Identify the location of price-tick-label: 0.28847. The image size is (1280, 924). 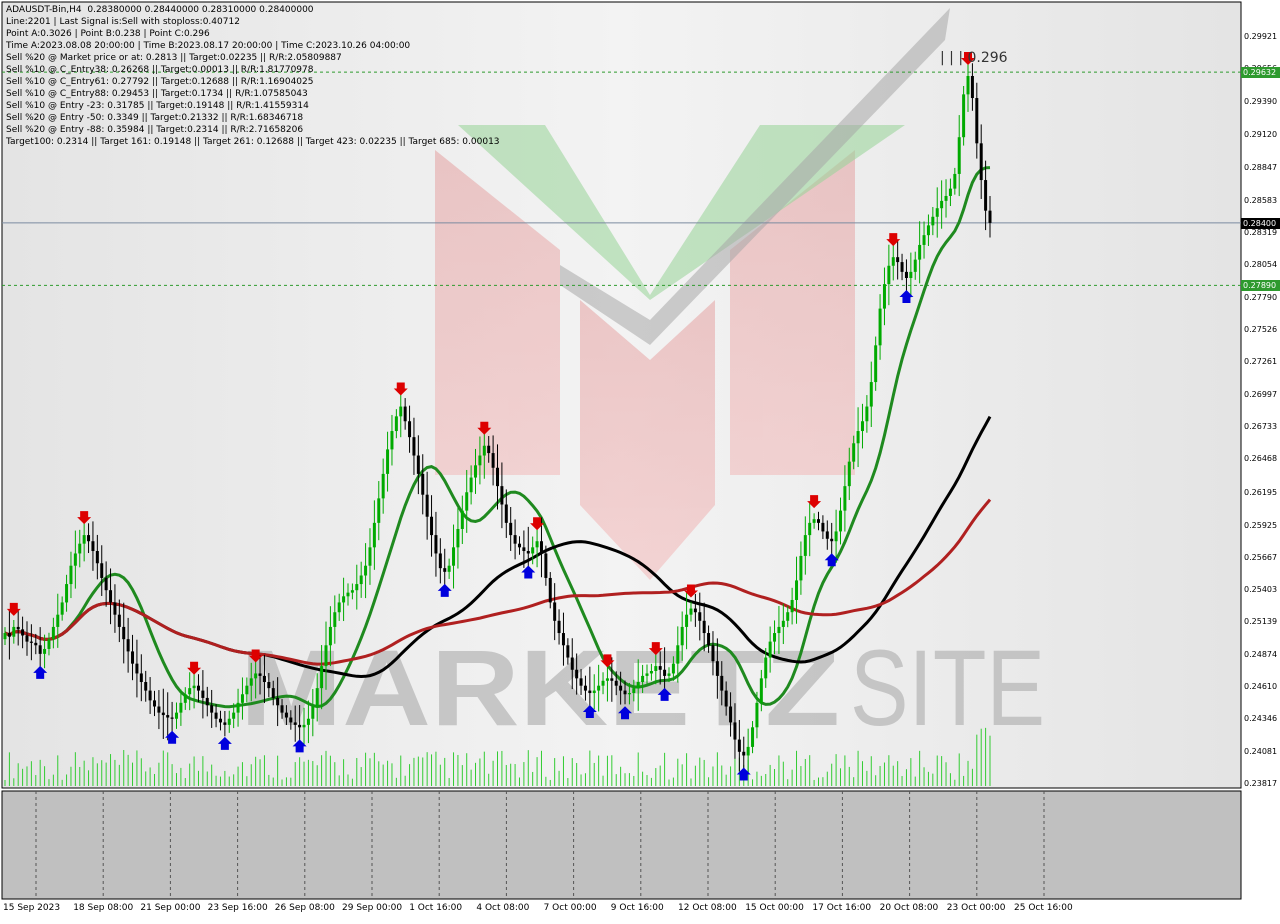
(1261, 168).